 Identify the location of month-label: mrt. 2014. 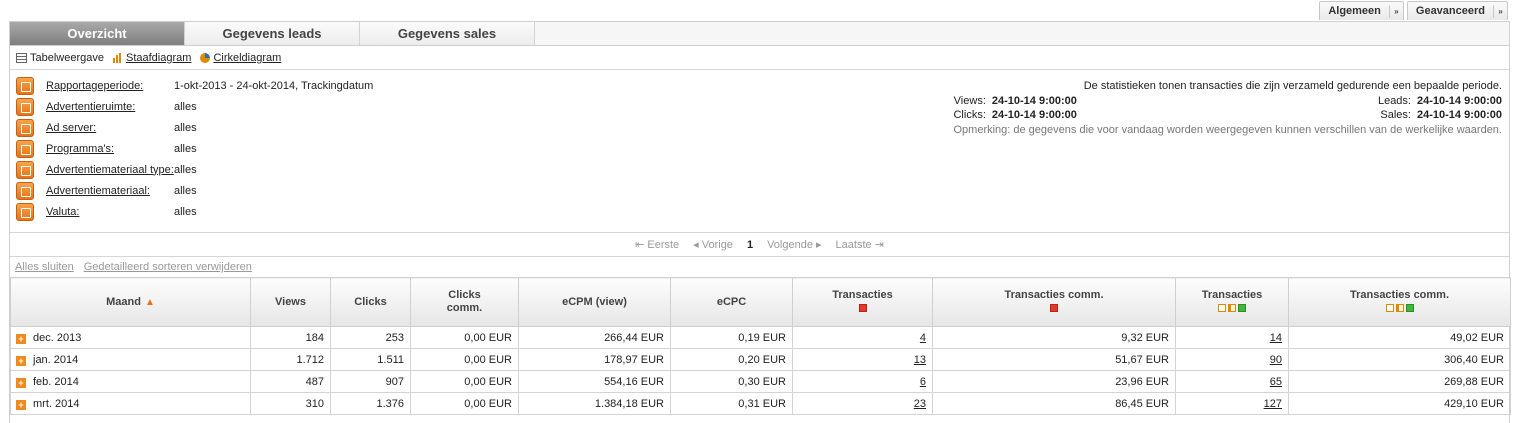
(56, 403).